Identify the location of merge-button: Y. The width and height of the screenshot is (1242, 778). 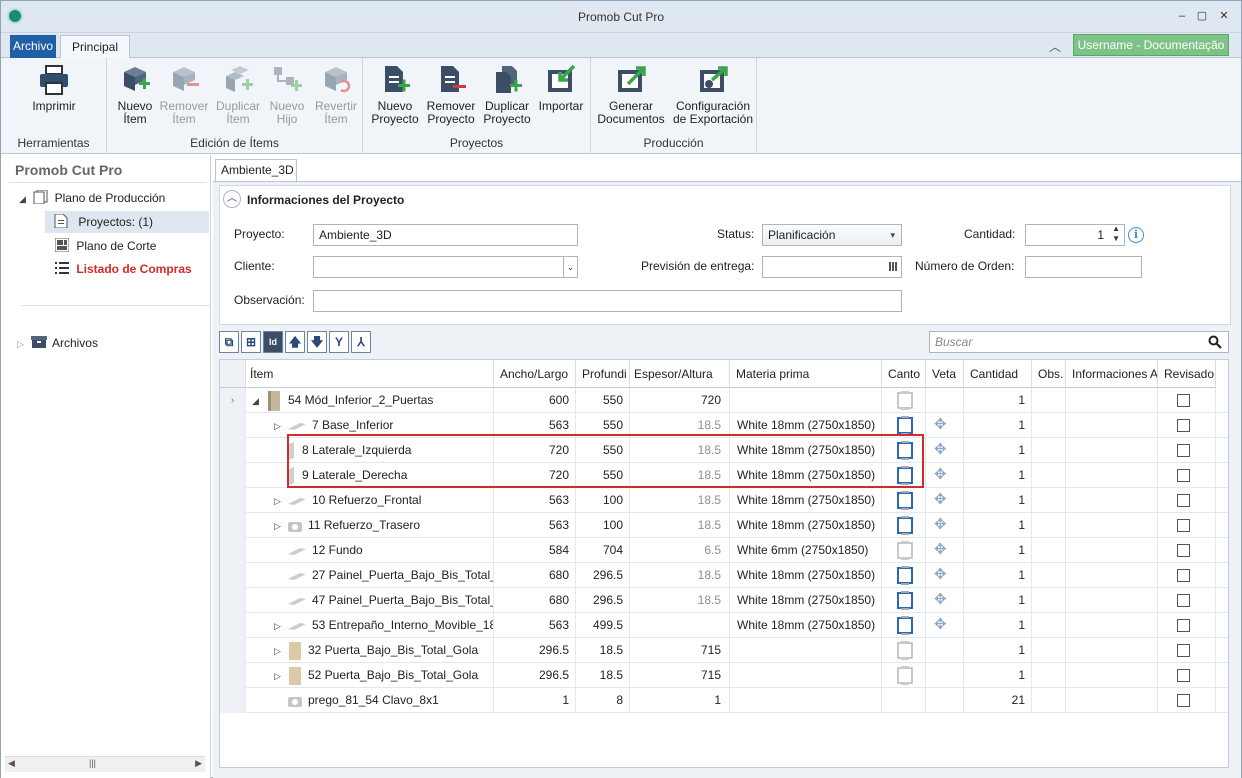
(339, 342).